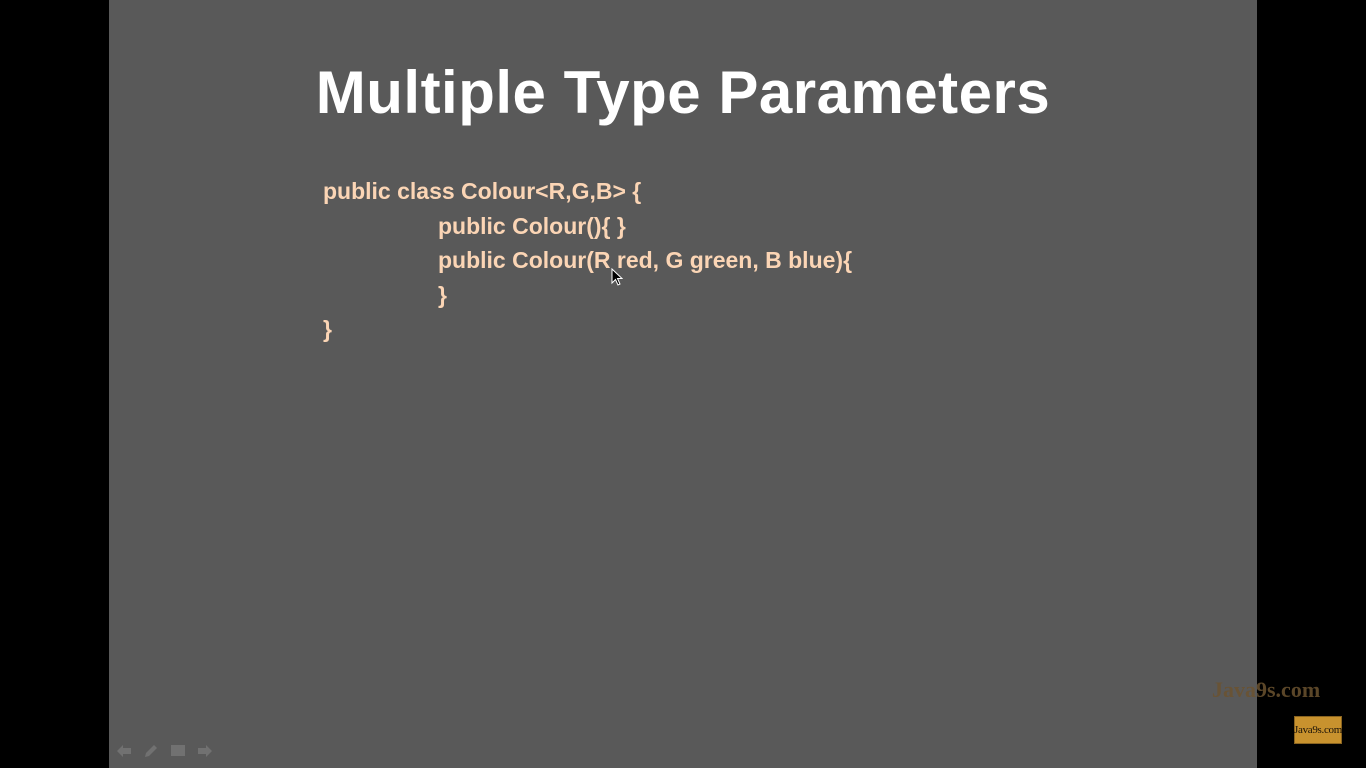 This screenshot has height=768, width=1366. I want to click on next-slide-button, so click(205, 751).